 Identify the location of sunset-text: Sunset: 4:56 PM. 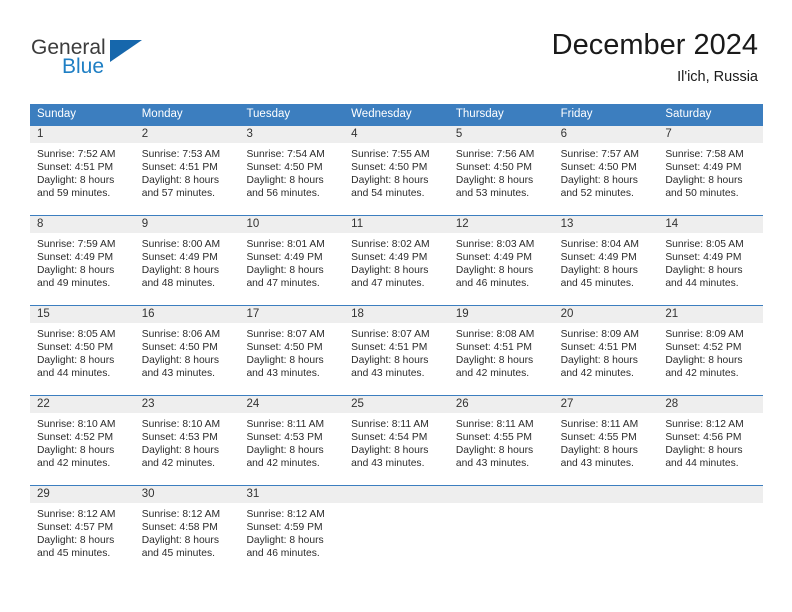
(703, 438).